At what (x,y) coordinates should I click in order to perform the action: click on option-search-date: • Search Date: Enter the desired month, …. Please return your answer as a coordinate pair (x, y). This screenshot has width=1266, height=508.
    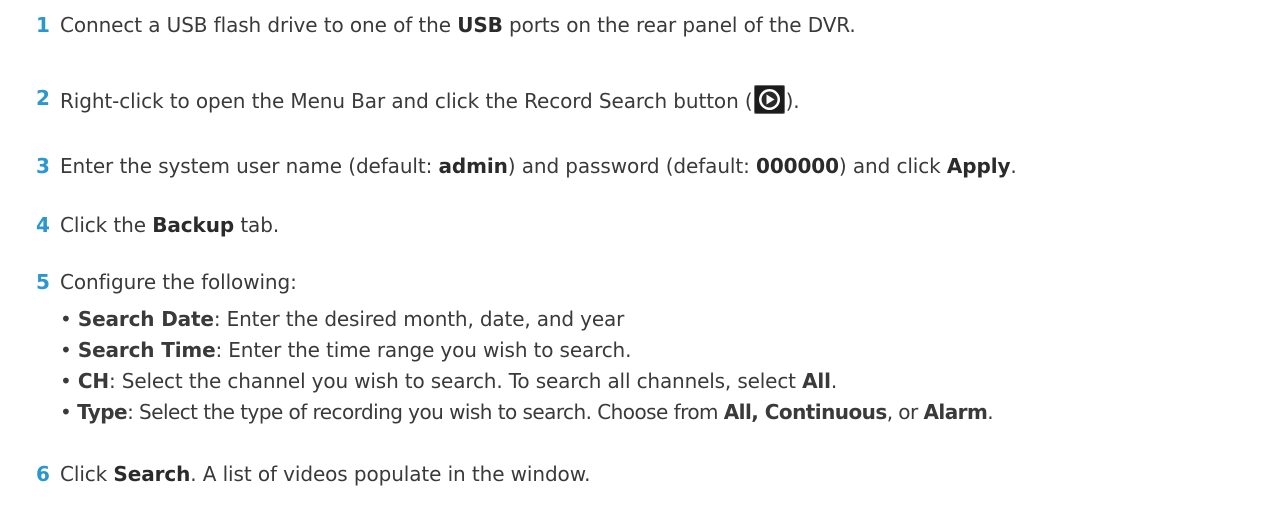
    Looking at the image, I should click on (342, 319).